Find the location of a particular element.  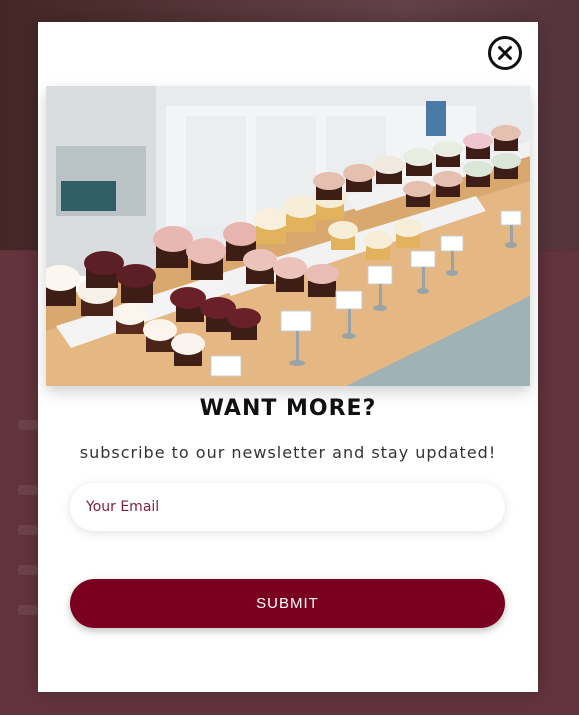

submit-button: SUBMIT is located at coordinates (287, 603).